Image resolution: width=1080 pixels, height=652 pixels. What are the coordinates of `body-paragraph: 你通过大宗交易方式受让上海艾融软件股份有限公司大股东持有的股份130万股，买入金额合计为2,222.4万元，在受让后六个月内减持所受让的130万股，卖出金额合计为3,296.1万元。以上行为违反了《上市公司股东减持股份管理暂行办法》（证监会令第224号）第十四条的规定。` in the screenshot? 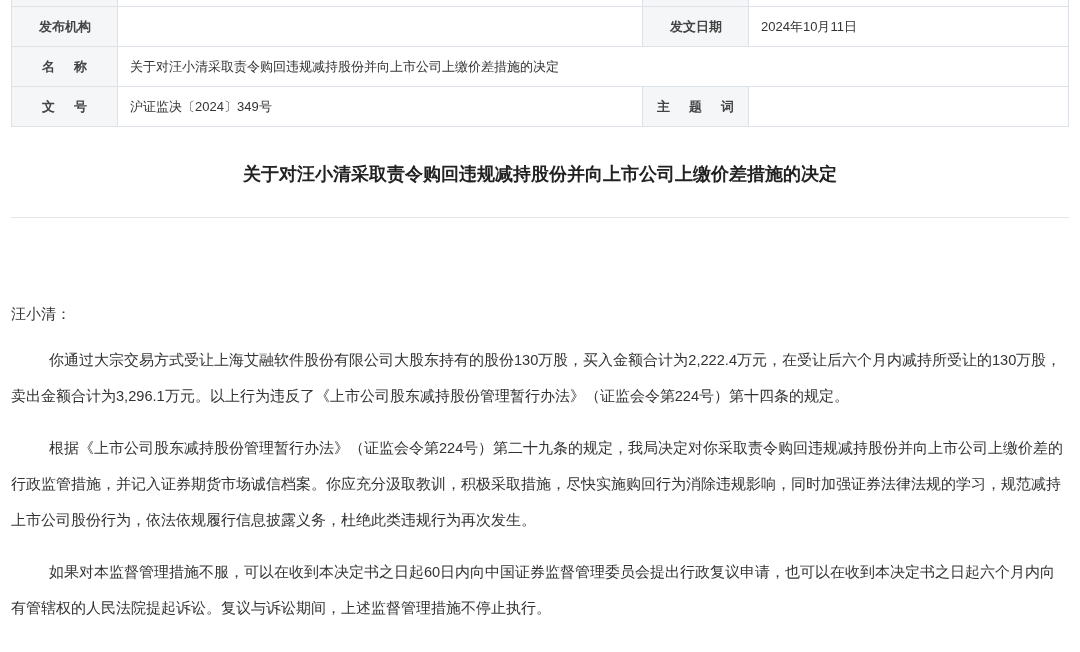 It's located at (537, 378).